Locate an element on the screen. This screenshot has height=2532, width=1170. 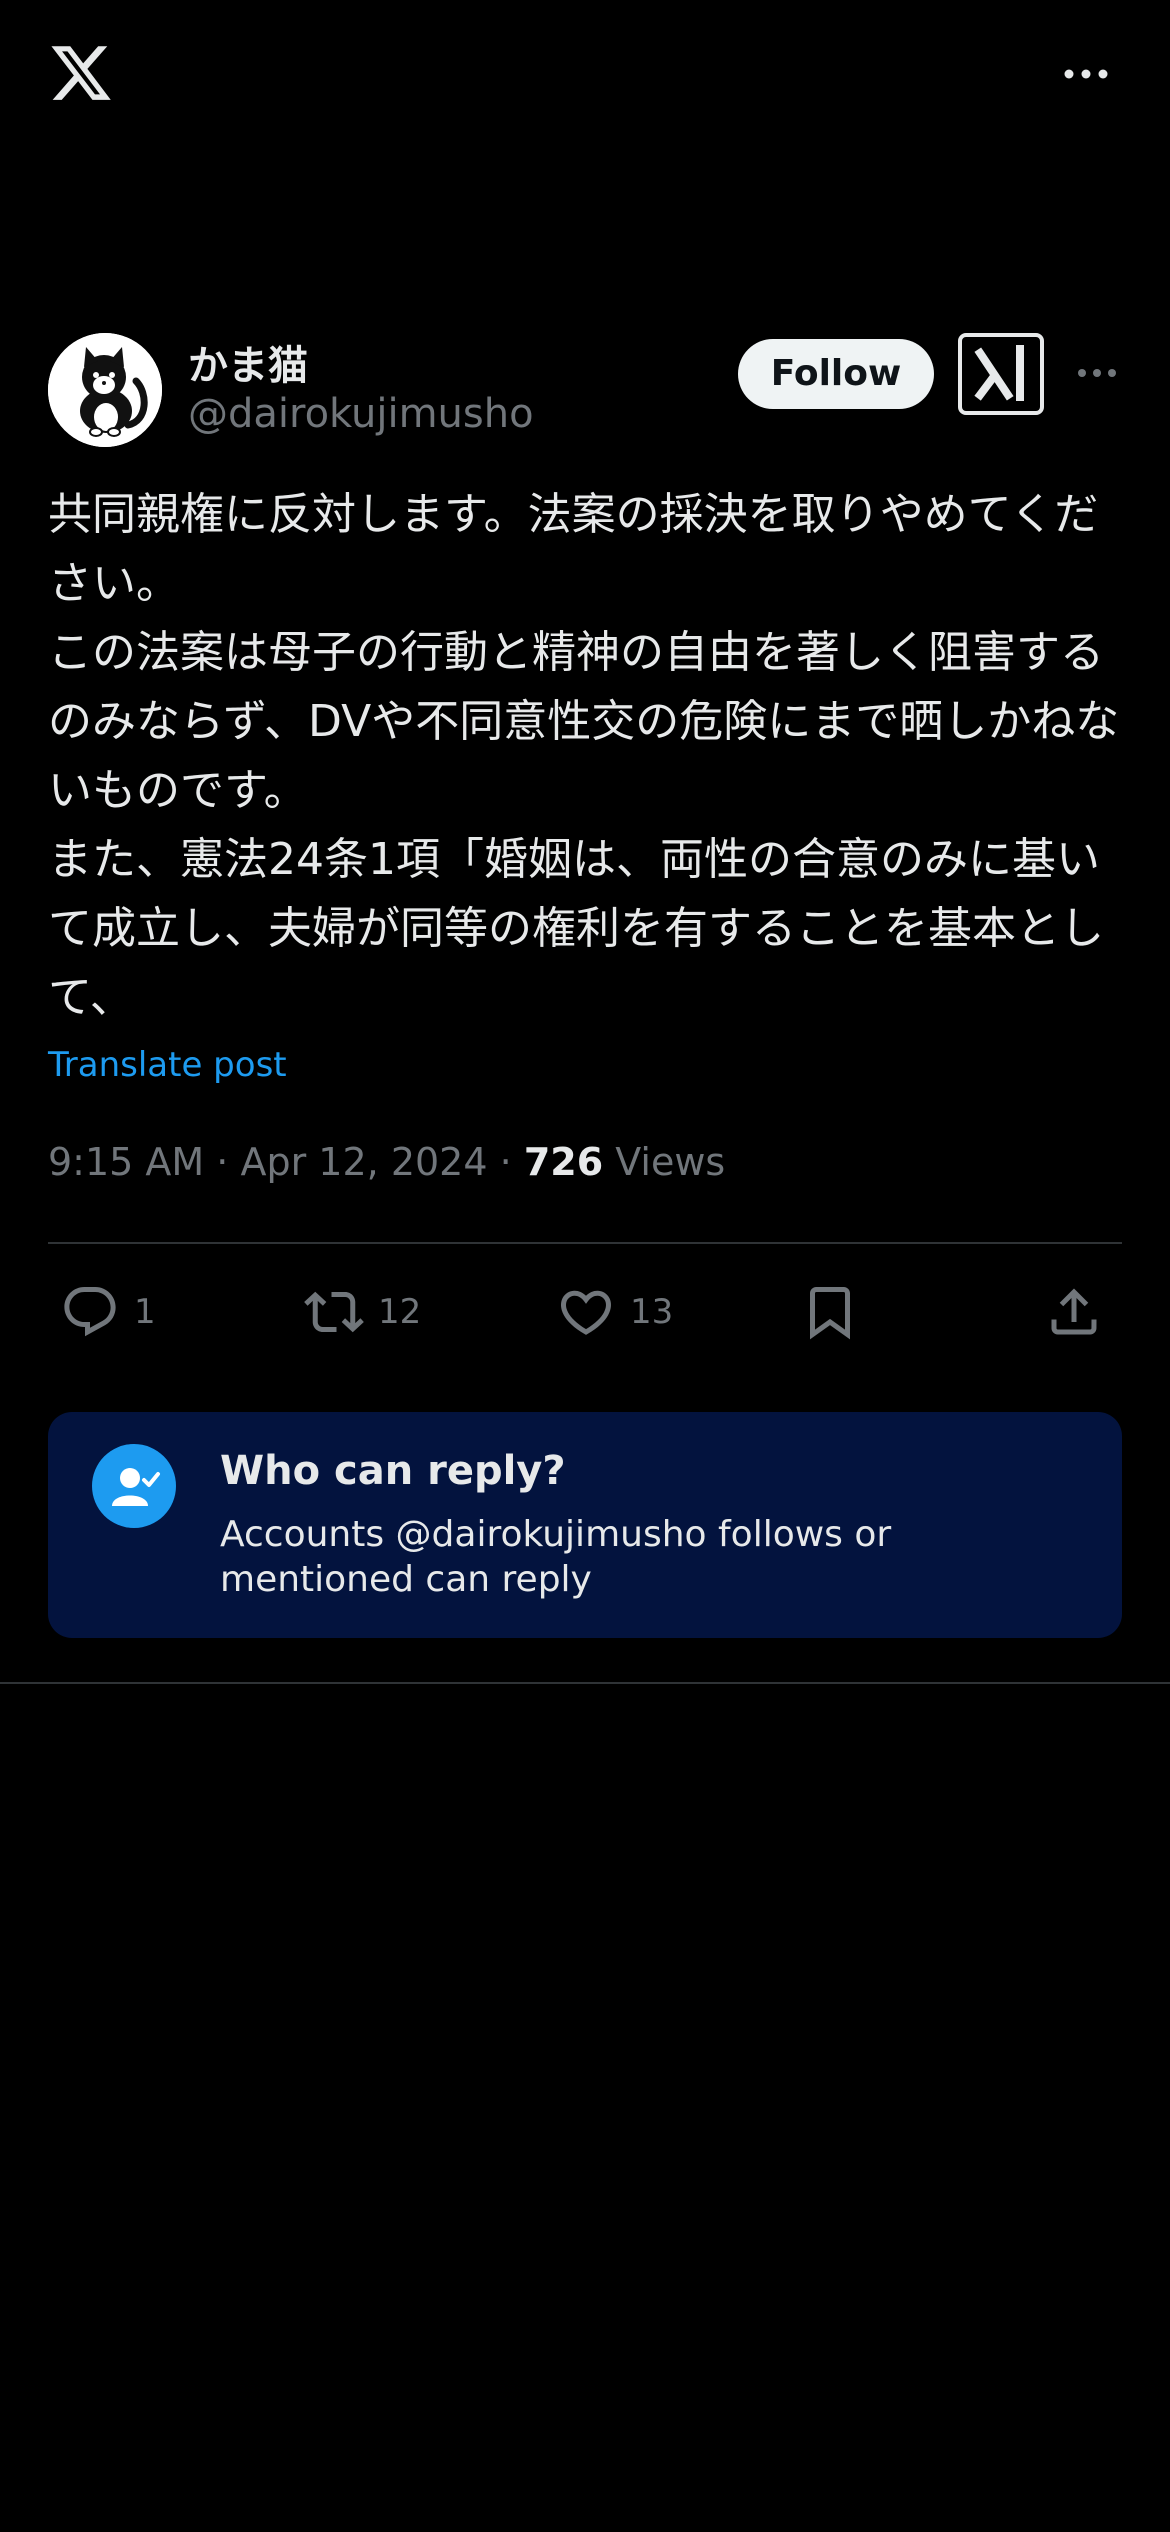
top-bar is located at coordinates (585, 75).